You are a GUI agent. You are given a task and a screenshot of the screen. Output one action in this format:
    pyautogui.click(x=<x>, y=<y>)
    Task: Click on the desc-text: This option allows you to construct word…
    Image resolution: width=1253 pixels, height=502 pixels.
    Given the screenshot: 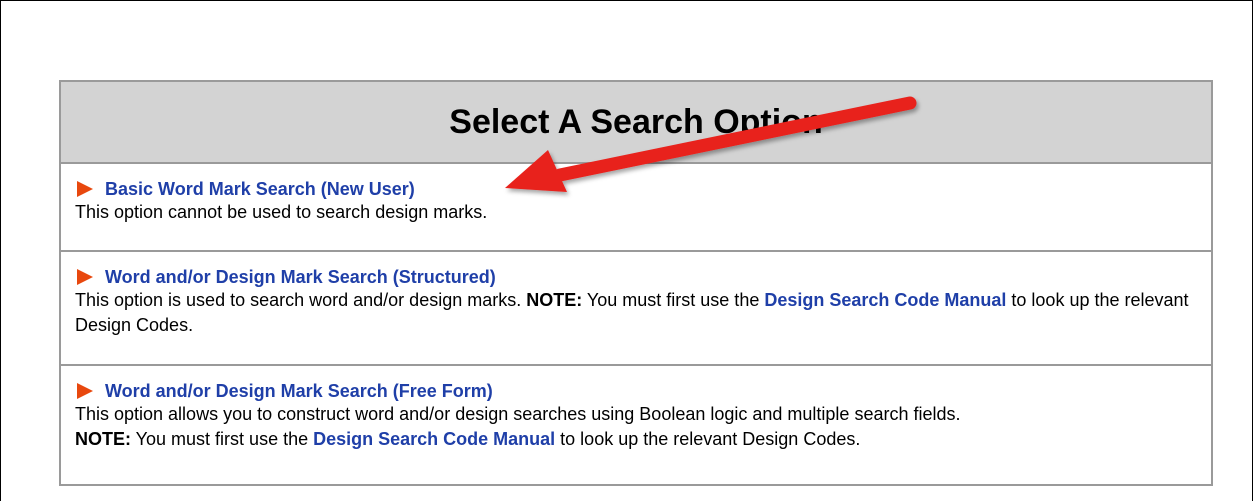 What is the action you would take?
    pyautogui.click(x=518, y=414)
    